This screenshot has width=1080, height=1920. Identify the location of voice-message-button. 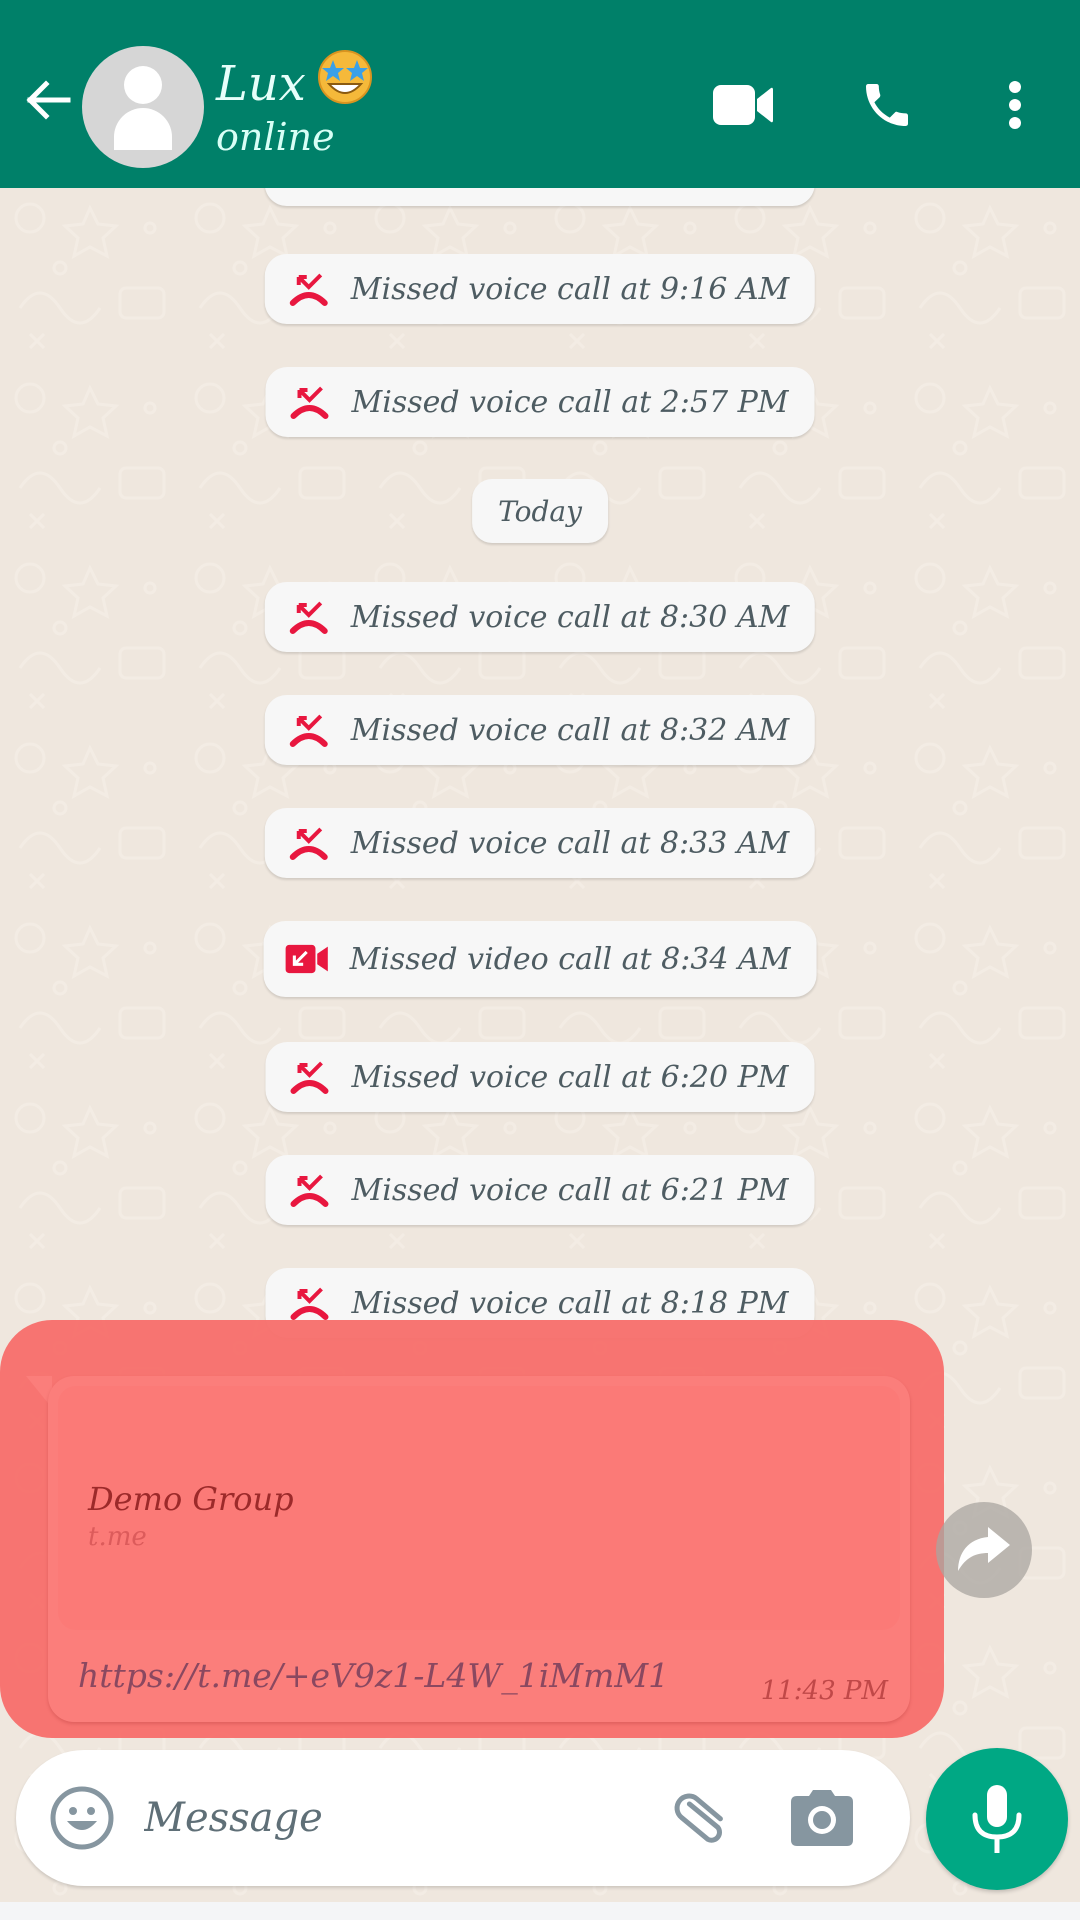
(997, 1819).